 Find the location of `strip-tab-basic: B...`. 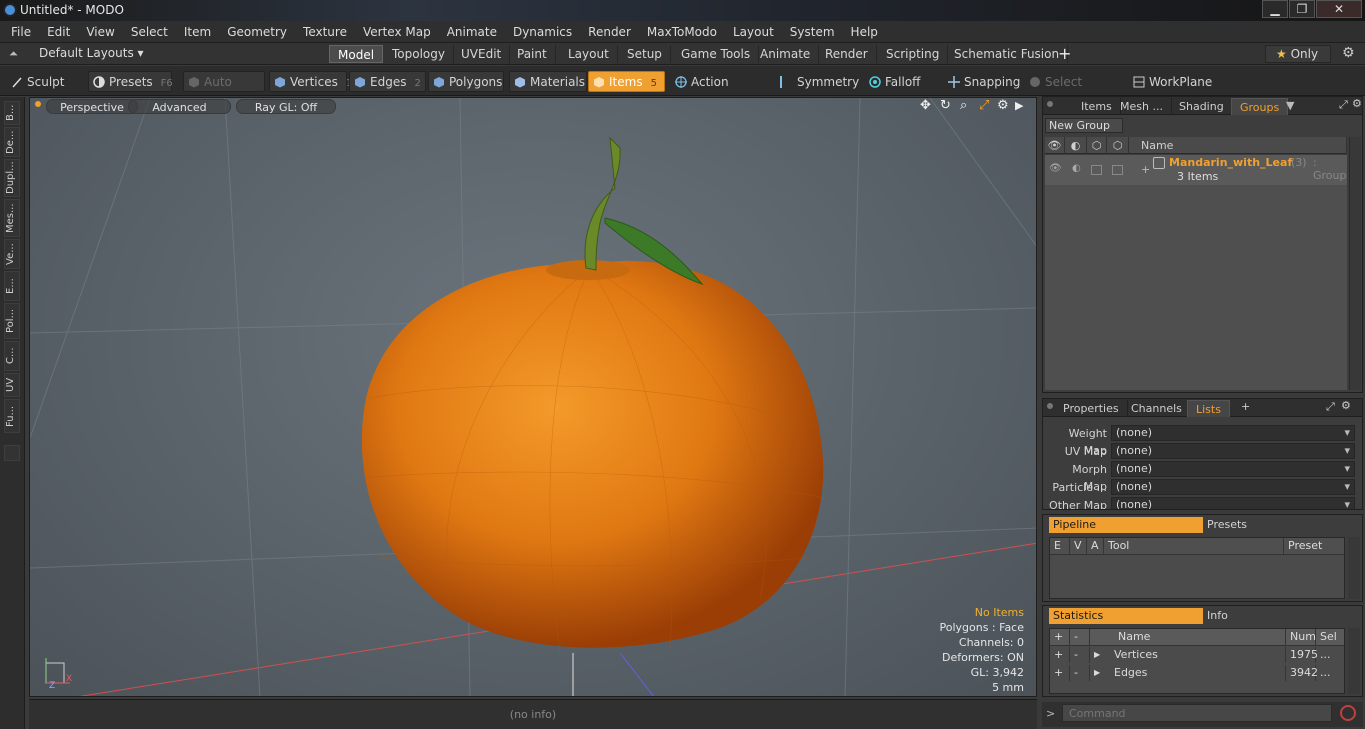

strip-tab-basic: B... is located at coordinates (12, 113).